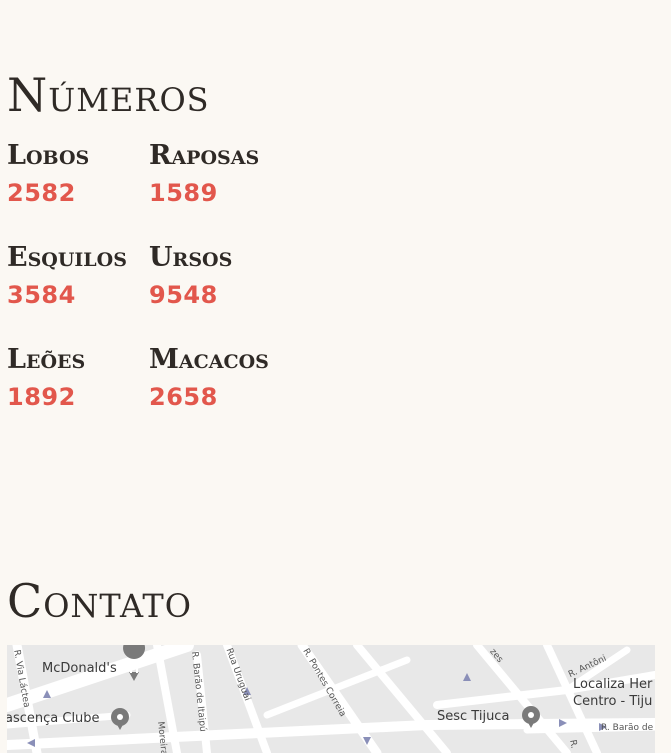 Image resolution: width=671 pixels, height=753 pixels. Describe the element at coordinates (183, 397) in the screenshot. I see `stat-value: 2658` at that location.